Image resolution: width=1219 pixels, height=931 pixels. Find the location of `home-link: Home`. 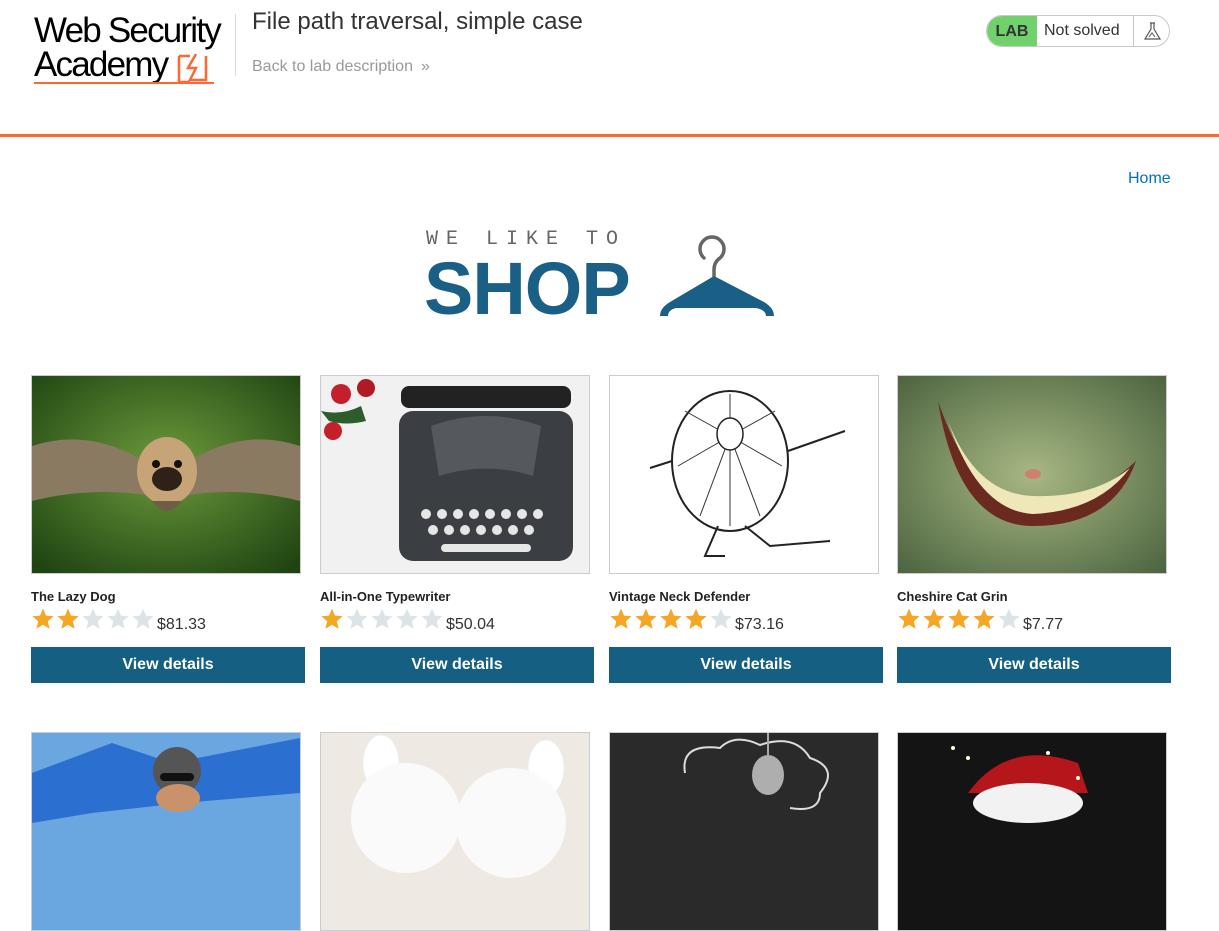

home-link: Home is located at coordinates (1149, 179).